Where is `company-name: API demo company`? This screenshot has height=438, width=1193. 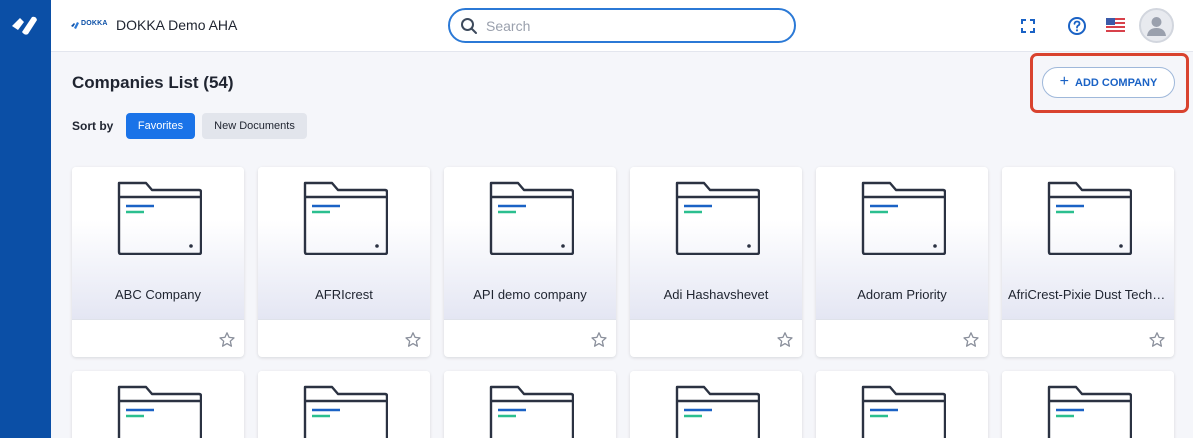 company-name: API demo company is located at coordinates (530, 294).